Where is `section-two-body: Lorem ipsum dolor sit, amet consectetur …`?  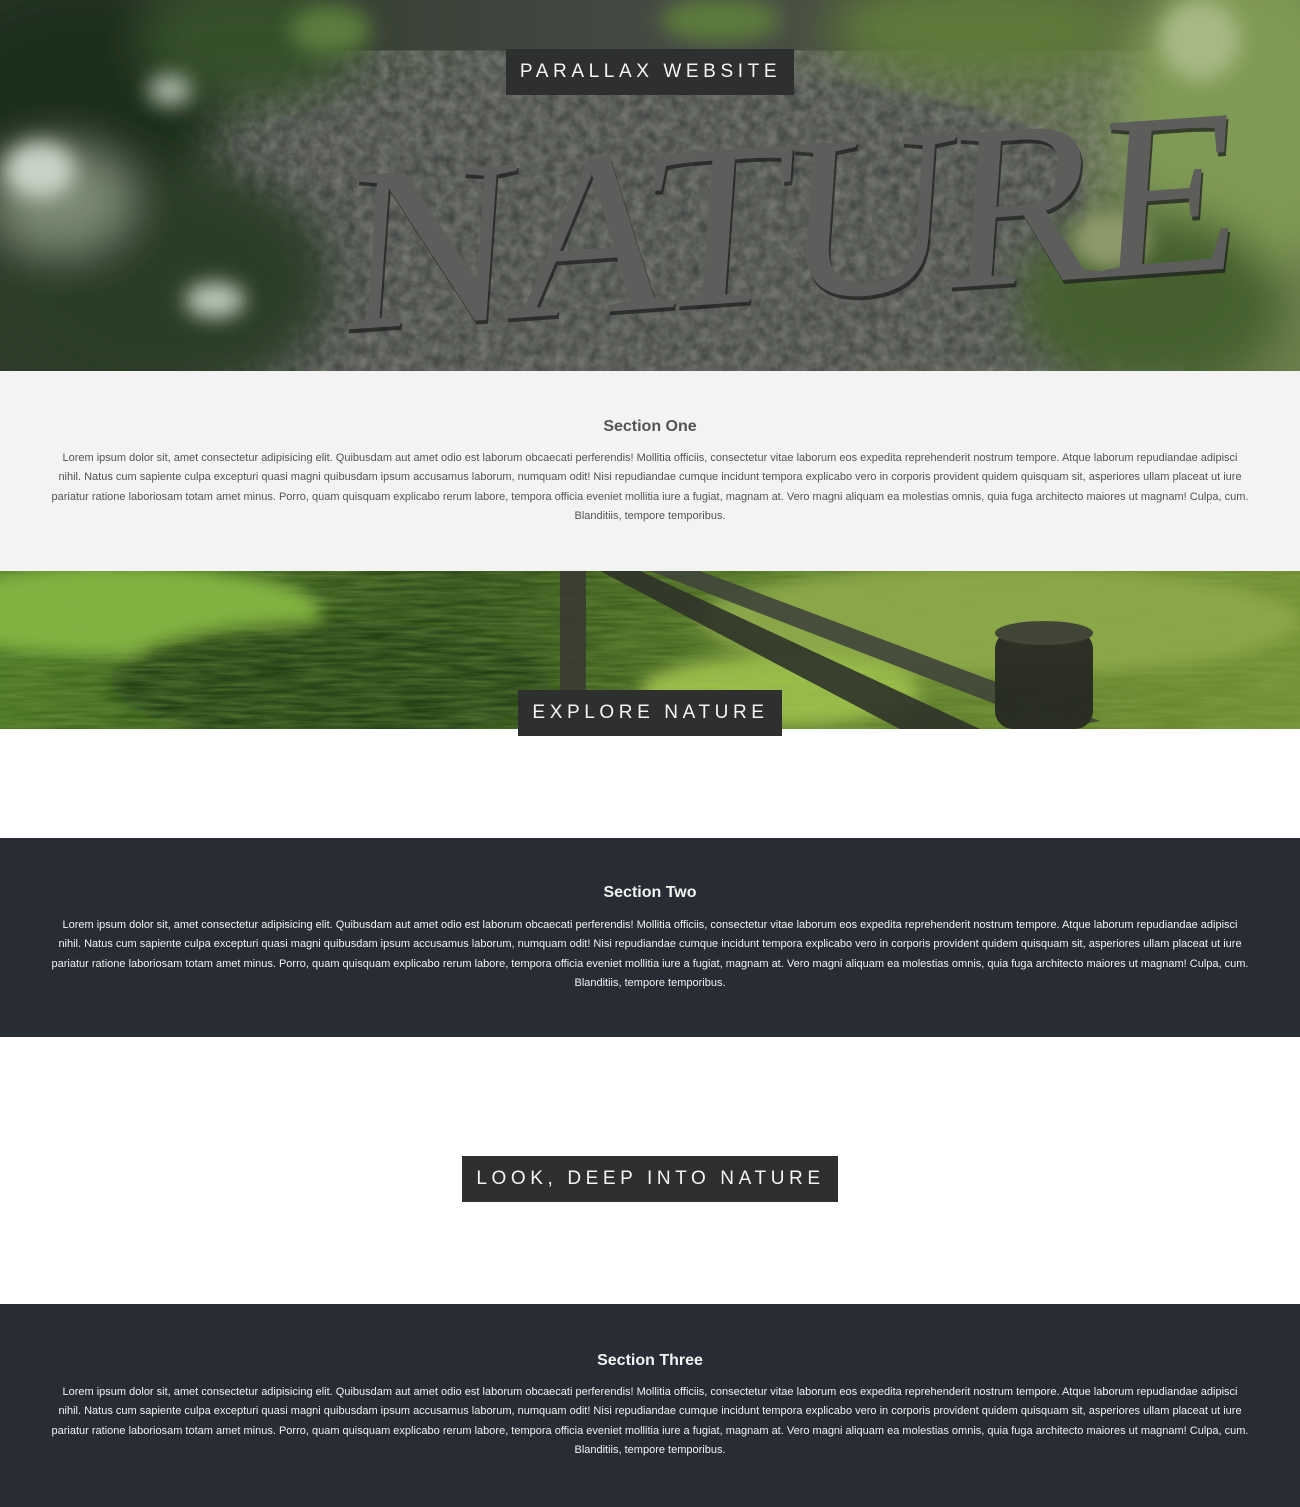 section-two-body: Lorem ipsum dolor sit, amet consectetur … is located at coordinates (650, 954).